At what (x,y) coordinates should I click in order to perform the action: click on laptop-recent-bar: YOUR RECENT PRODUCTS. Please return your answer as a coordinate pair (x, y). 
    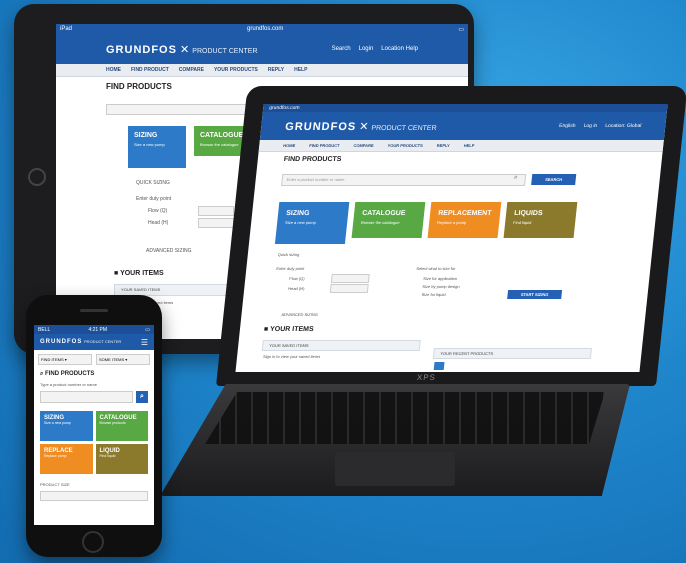
    Looking at the image, I should click on (512, 353).